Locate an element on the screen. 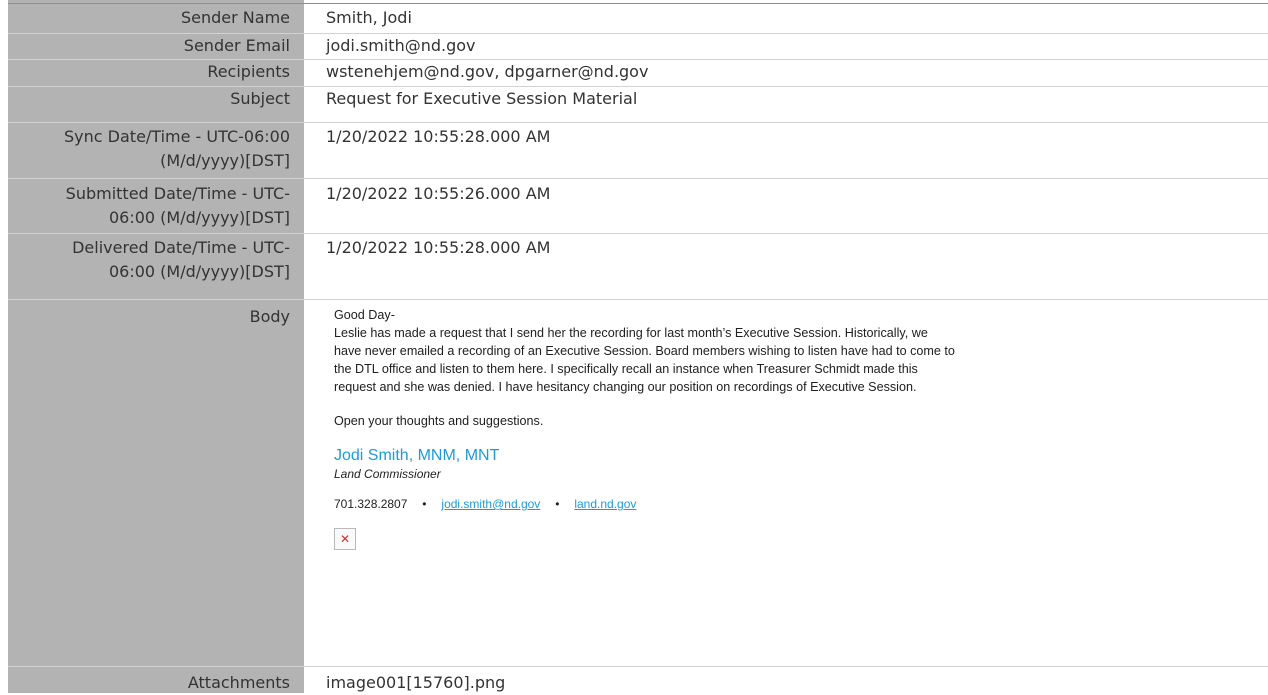 The image size is (1268, 695). recipients-value: wstenehjem@nd.gov, dpgarner@nd.gov is located at coordinates (487, 71).